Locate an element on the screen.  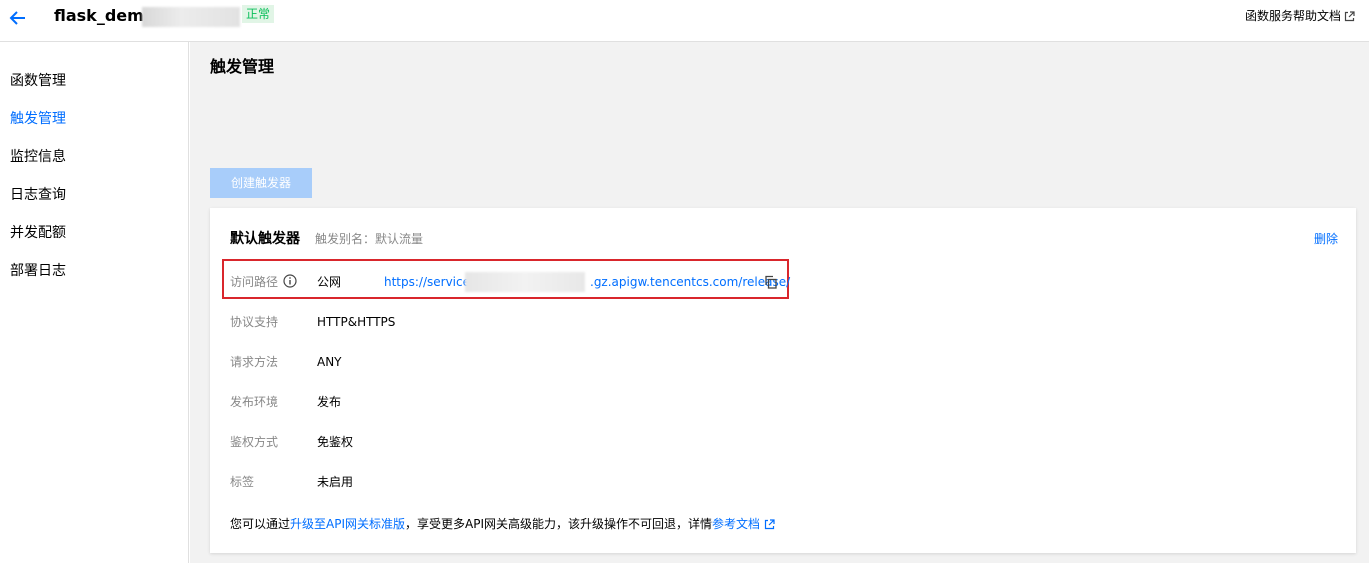
tag-value: 未启用 is located at coordinates (335, 482).